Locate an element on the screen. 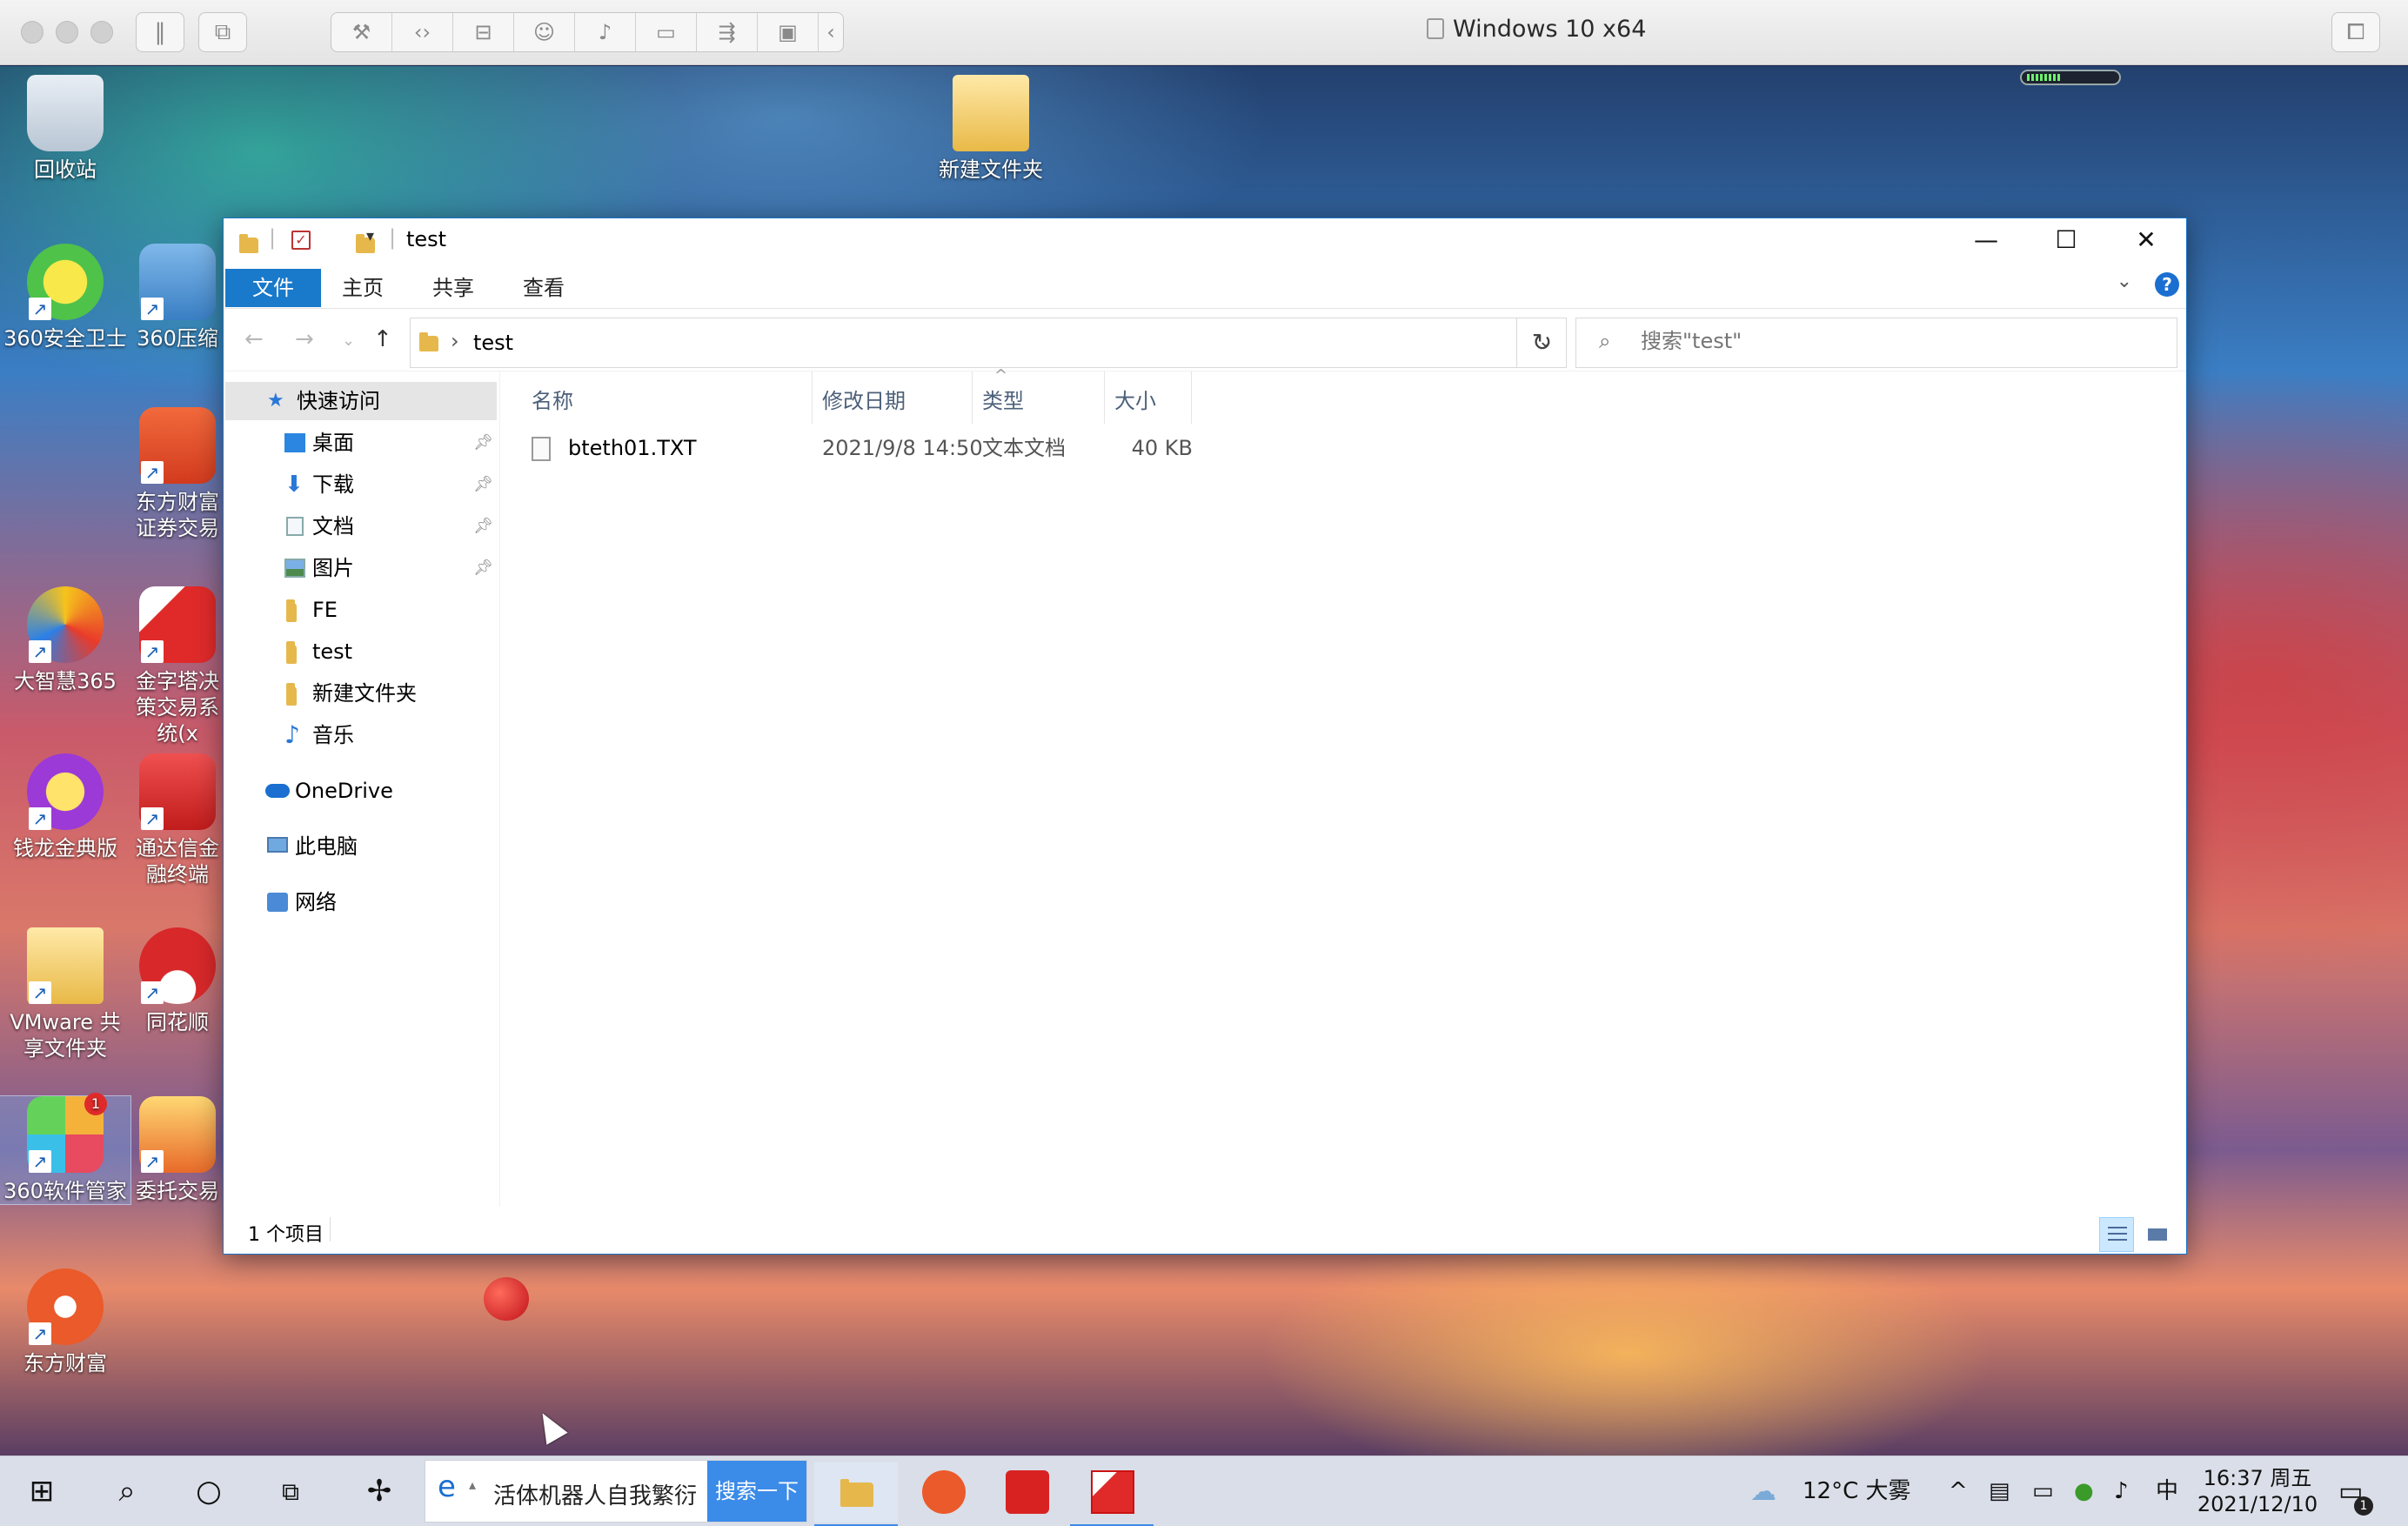 This screenshot has width=2408, height=1526. nav-onedrive: OneDrive is located at coordinates (362, 791).